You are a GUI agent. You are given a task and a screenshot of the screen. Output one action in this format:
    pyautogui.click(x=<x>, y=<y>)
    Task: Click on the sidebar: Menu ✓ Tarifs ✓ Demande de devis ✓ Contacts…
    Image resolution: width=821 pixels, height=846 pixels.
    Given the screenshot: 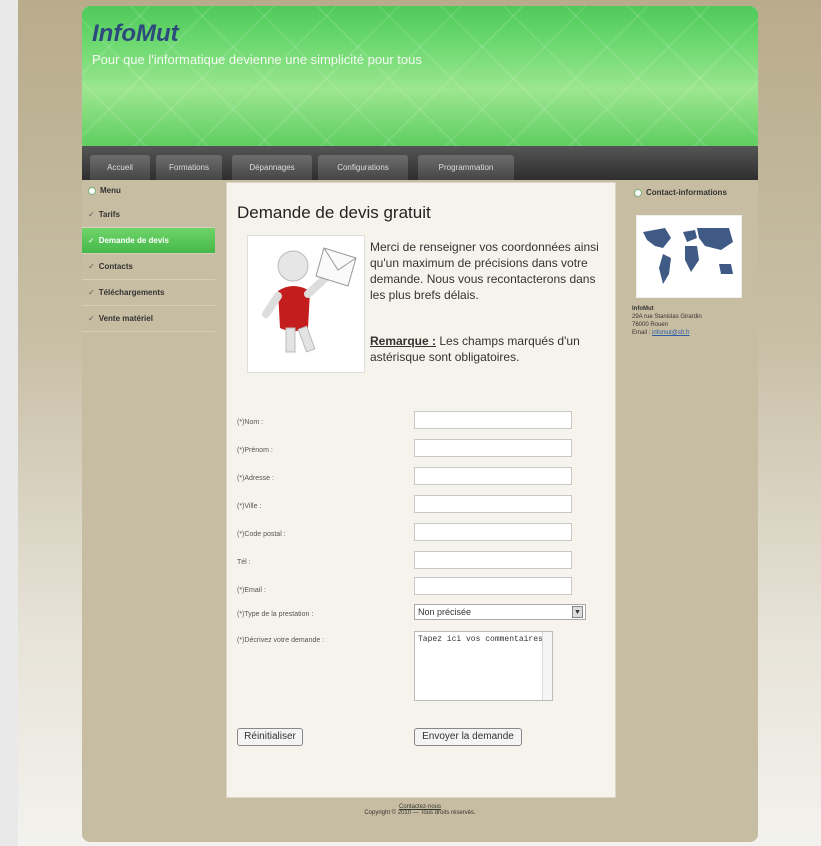 What is the action you would take?
    pyautogui.click(x=148, y=256)
    